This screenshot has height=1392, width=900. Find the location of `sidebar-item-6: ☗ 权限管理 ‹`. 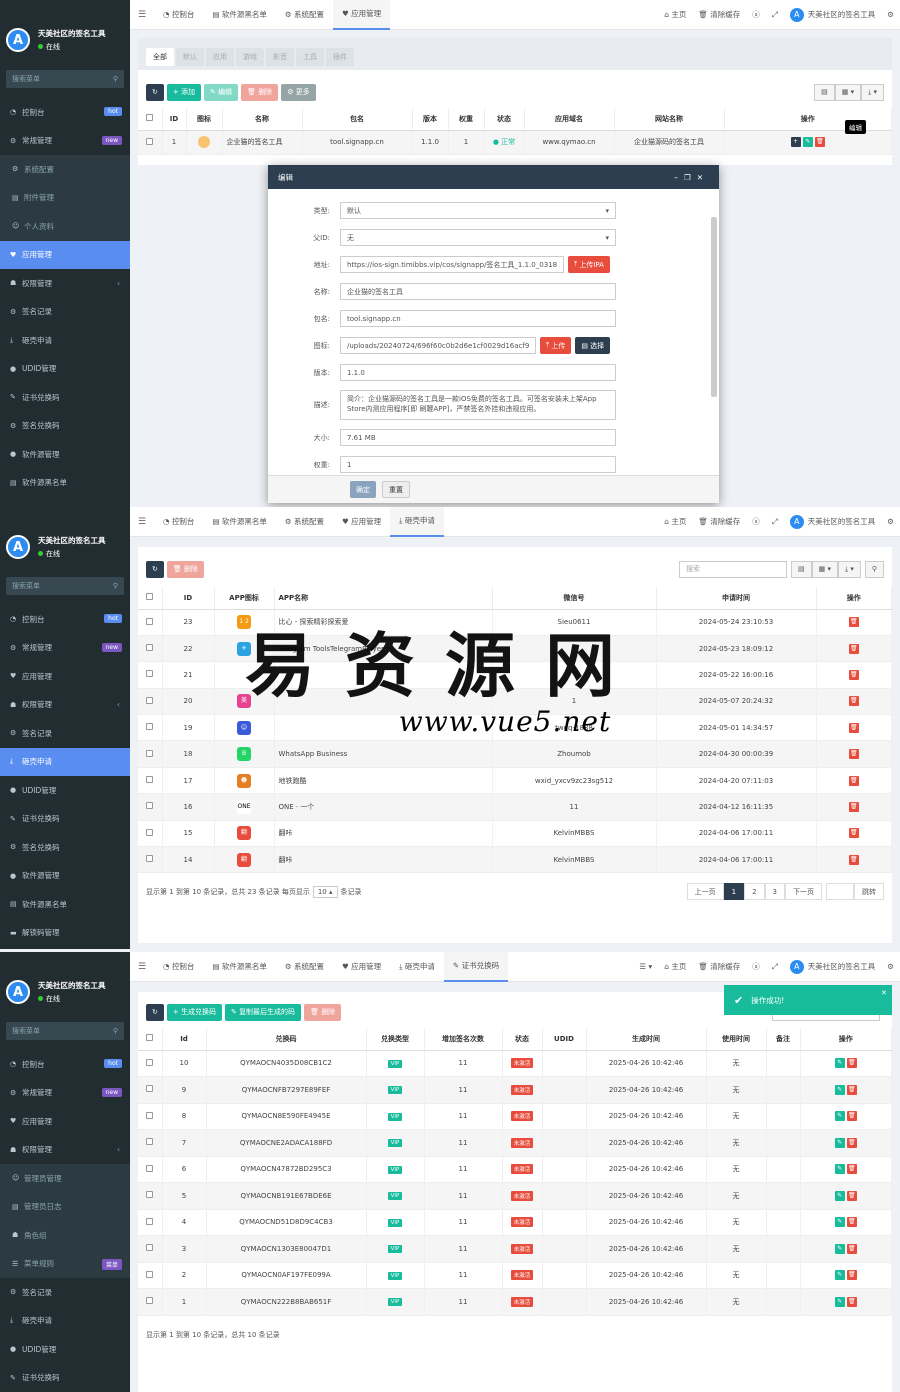

sidebar-item-6: ☗ 权限管理 ‹ is located at coordinates (65, 283).